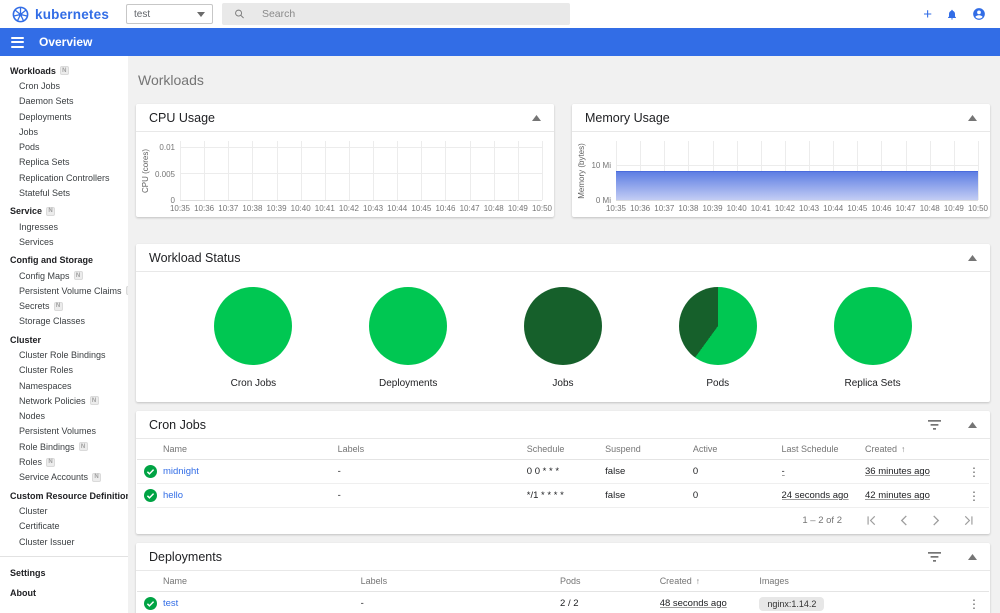 This screenshot has height=613, width=1000. Describe the element at coordinates (40, 85) in the screenshot. I see `sidebar-item-label: Cron Jobs` at that location.